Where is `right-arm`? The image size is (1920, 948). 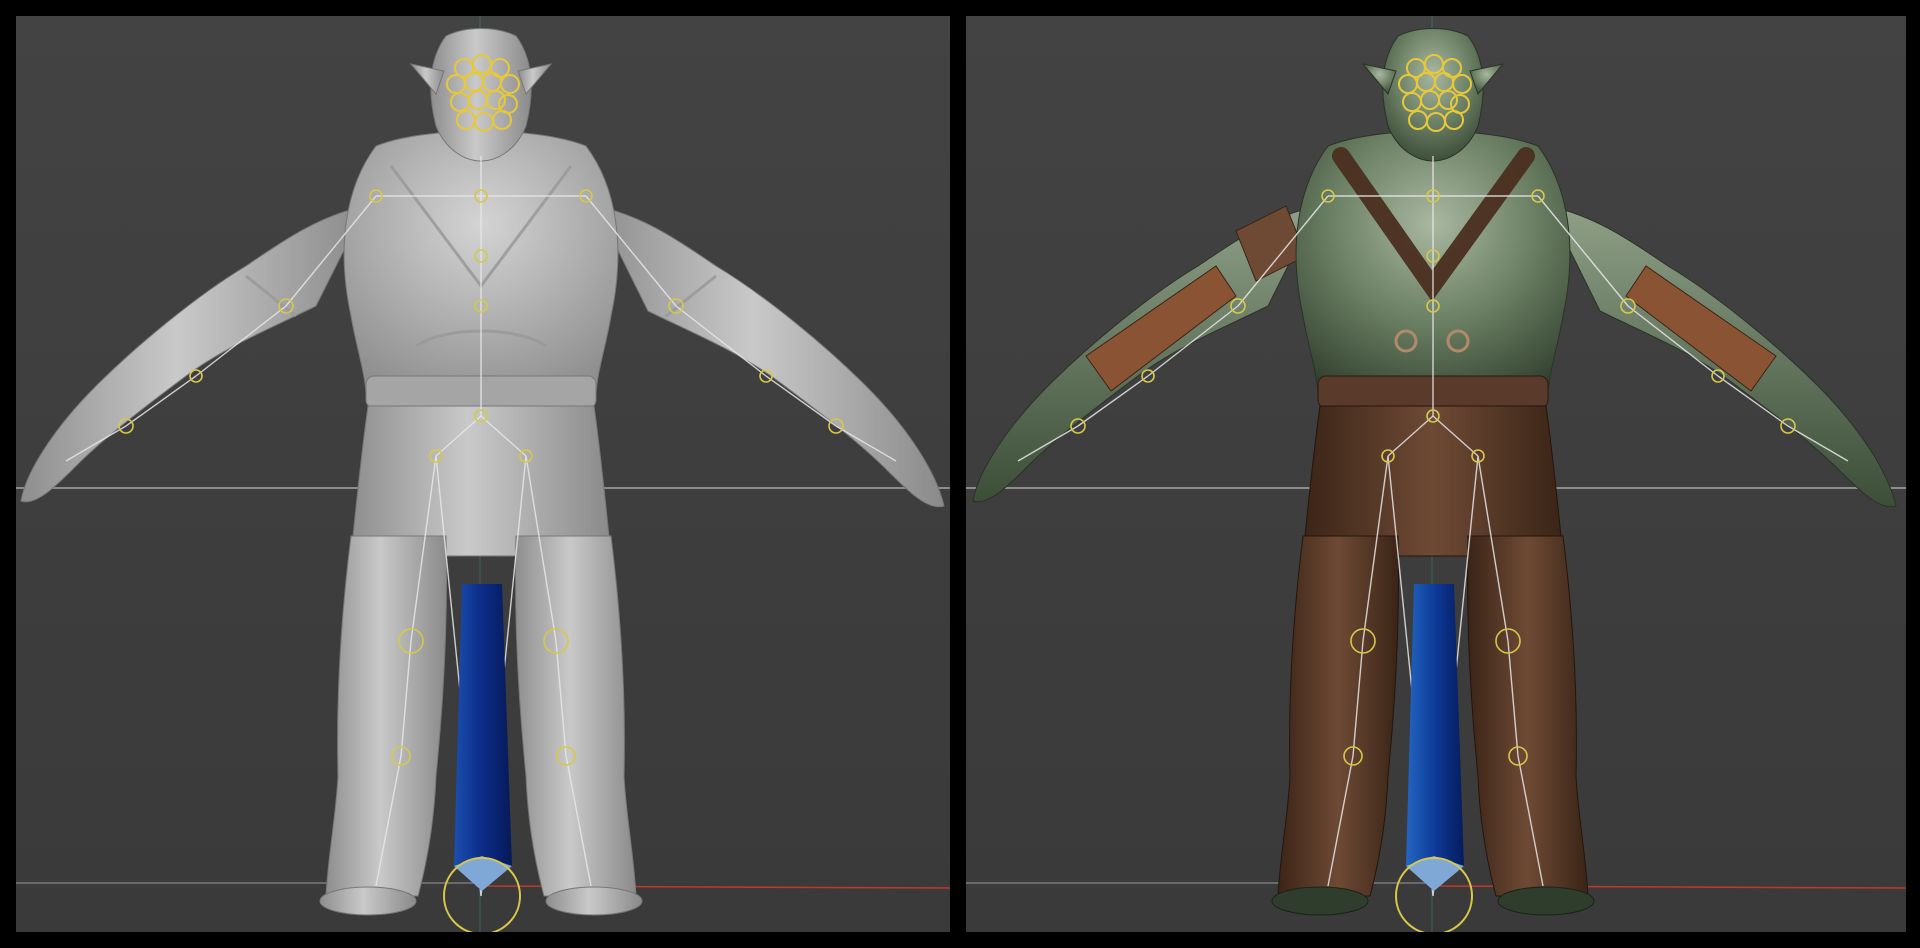 right-arm is located at coordinates (770, 356).